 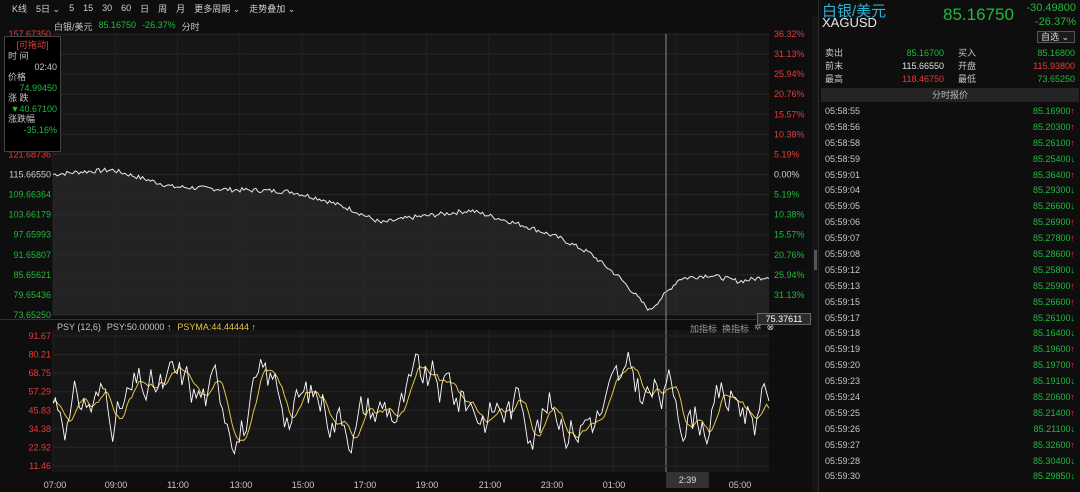 What do you see at coordinates (923, 79) in the screenshot?
I see `quote-value: 118.46750` at bounding box center [923, 79].